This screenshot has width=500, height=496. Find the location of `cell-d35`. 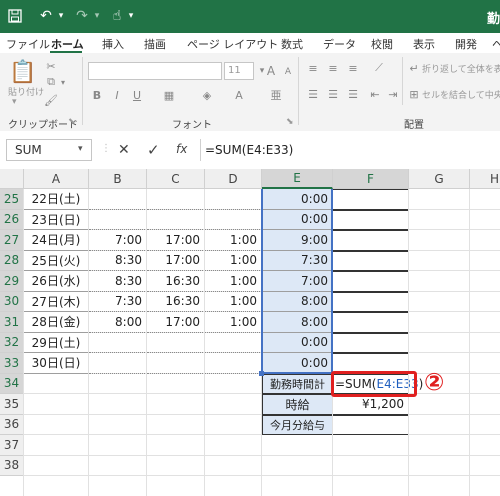

cell-d35 is located at coordinates (233, 404).